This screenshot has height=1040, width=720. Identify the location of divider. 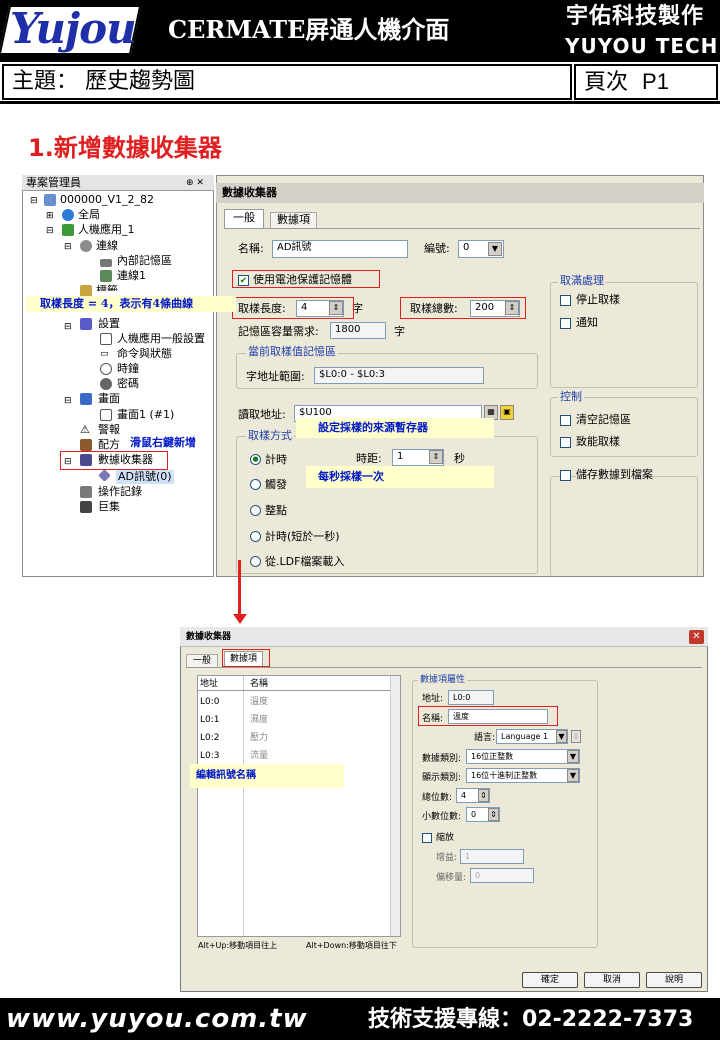
(360, 102).